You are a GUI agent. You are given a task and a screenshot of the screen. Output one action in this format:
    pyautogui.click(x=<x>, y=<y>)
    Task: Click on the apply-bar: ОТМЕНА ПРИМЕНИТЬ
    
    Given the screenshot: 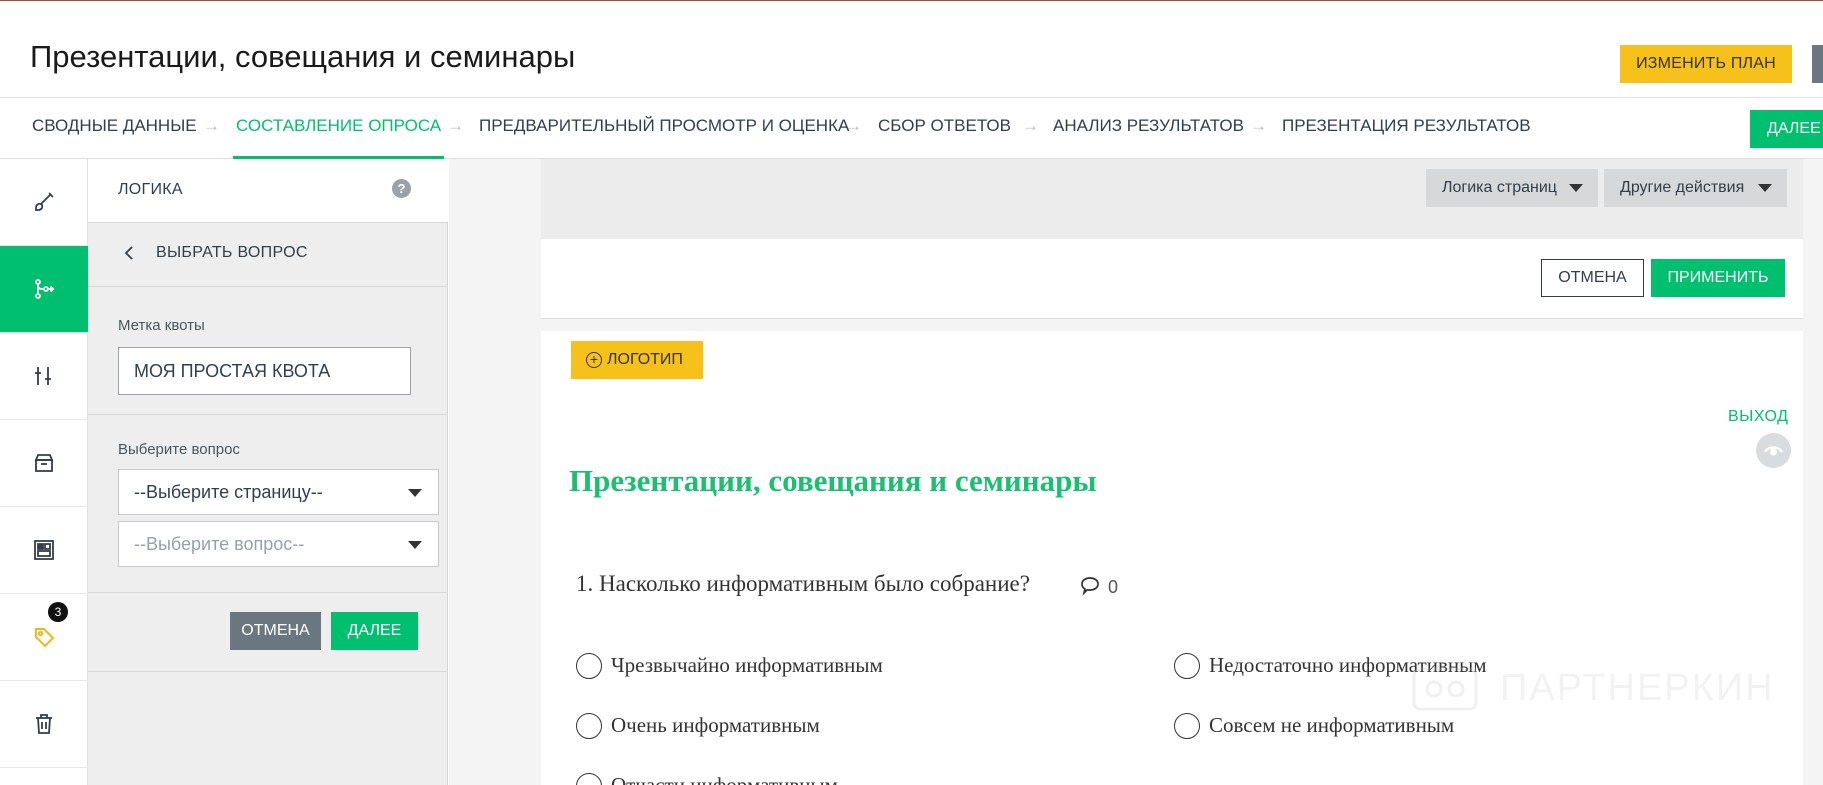 What is the action you would take?
    pyautogui.click(x=1172, y=279)
    